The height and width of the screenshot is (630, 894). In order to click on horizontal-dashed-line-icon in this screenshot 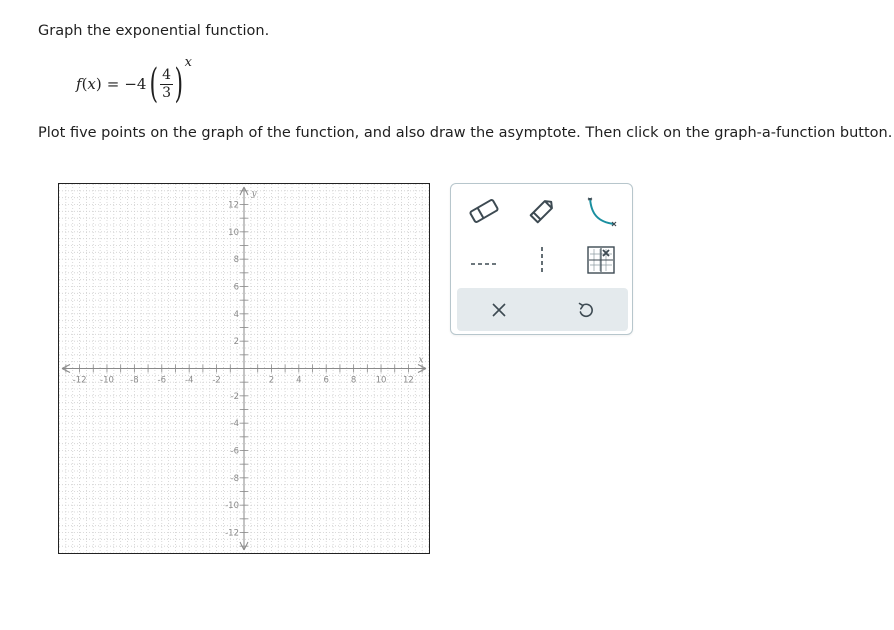, I will do `click(484, 264)`.